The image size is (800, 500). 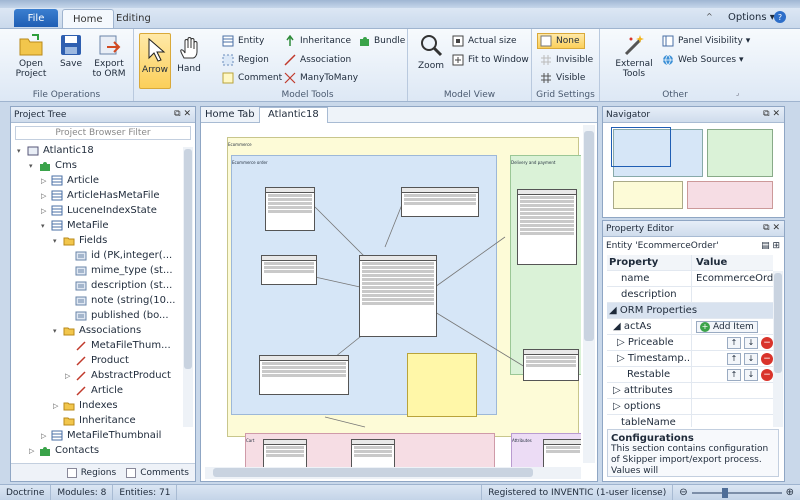 I want to click on prop-row-name: name EcommerceOrder, so click(x=690, y=279).